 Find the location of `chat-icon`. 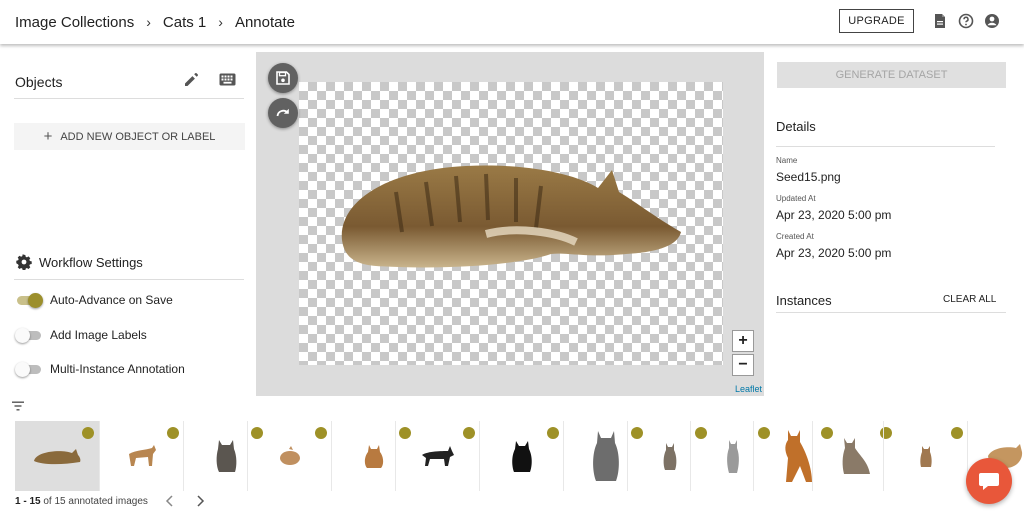

chat-icon is located at coordinates (989, 481).